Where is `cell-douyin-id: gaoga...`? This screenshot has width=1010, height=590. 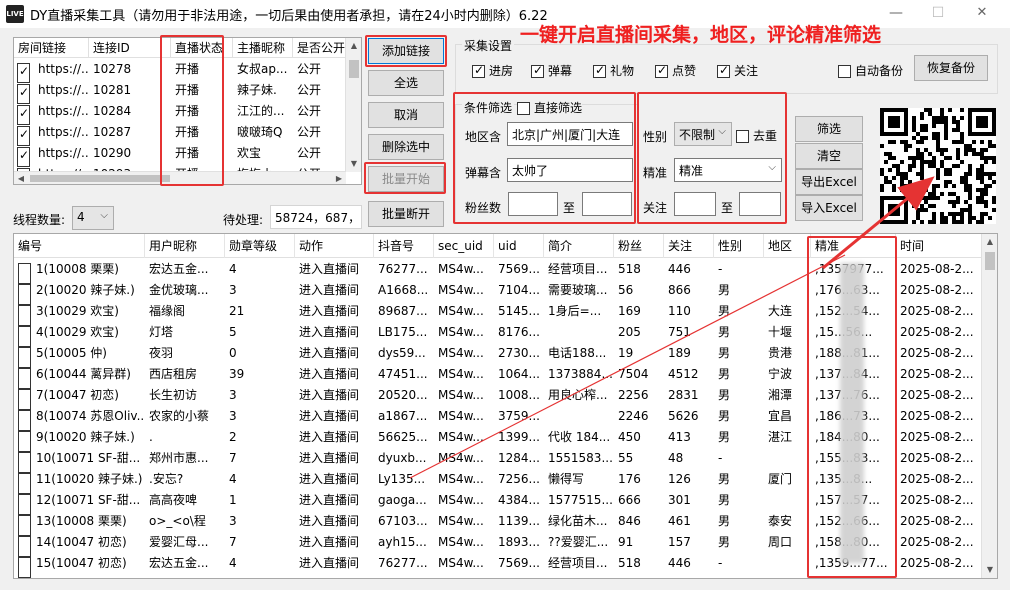
cell-douyin-id: gaoga... is located at coordinates (402, 500).